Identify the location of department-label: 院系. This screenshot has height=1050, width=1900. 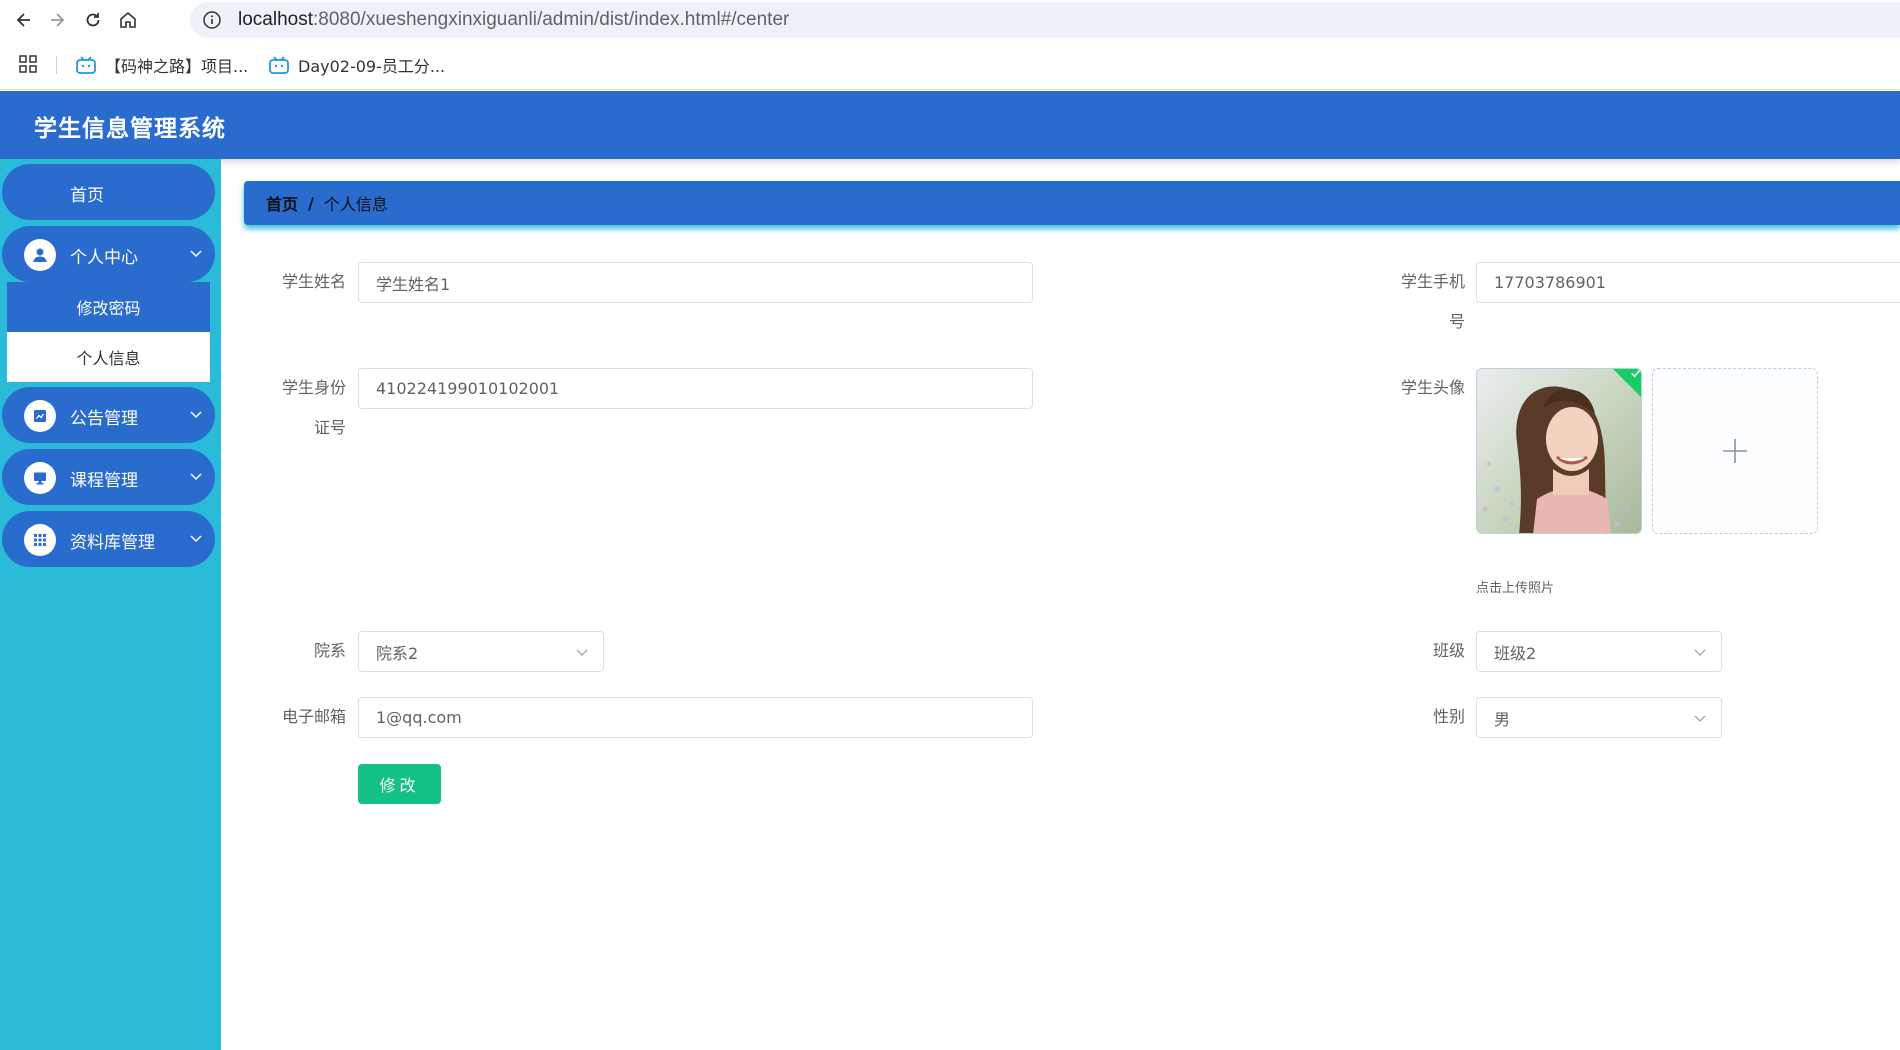
(329, 650).